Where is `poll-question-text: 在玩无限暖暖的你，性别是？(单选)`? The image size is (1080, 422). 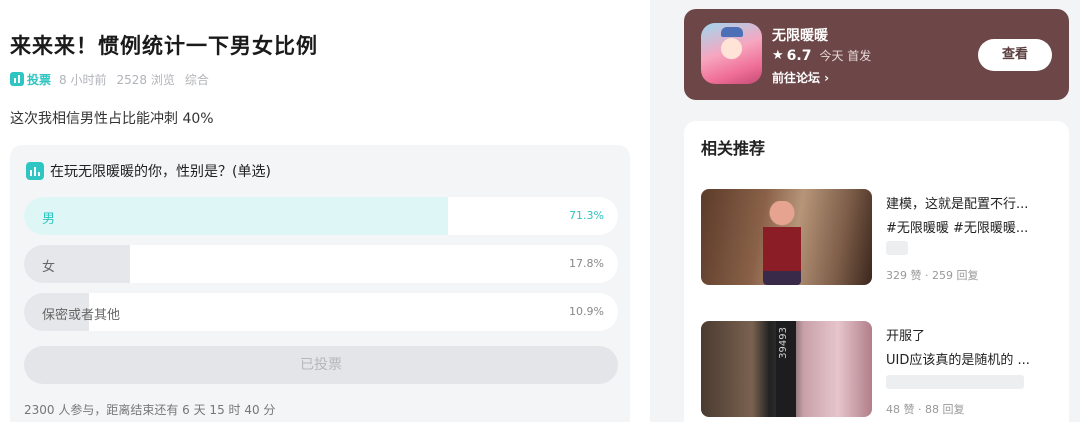 poll-question-text: 在玩无限暖暖的你，性别是？(单选) is located at coordinates (160, 172).